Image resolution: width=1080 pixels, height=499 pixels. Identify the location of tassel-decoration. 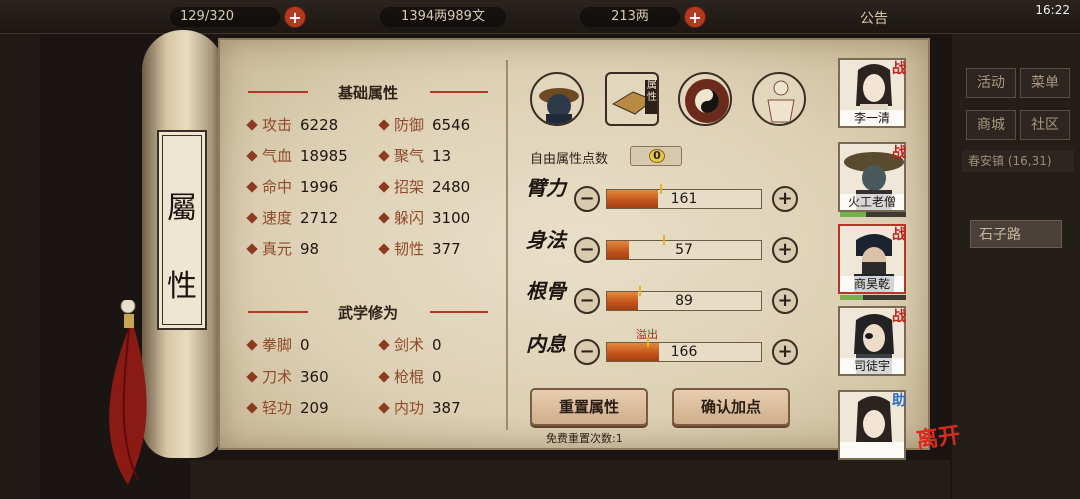
(128, 392).